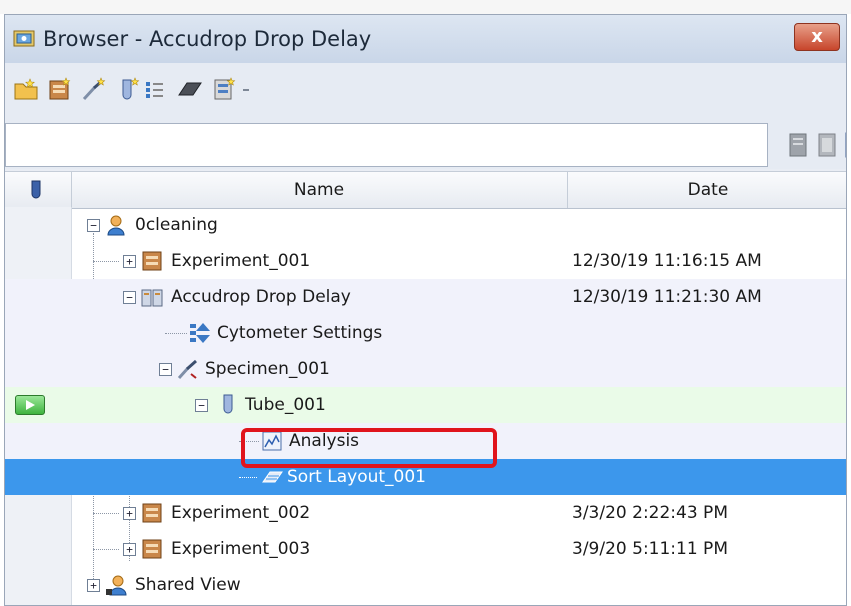 The image size is (851, 606). What do you see at coordinates (817, 37) in the screenshot?
I see `close-button: x` at bounding box center [817, 37].